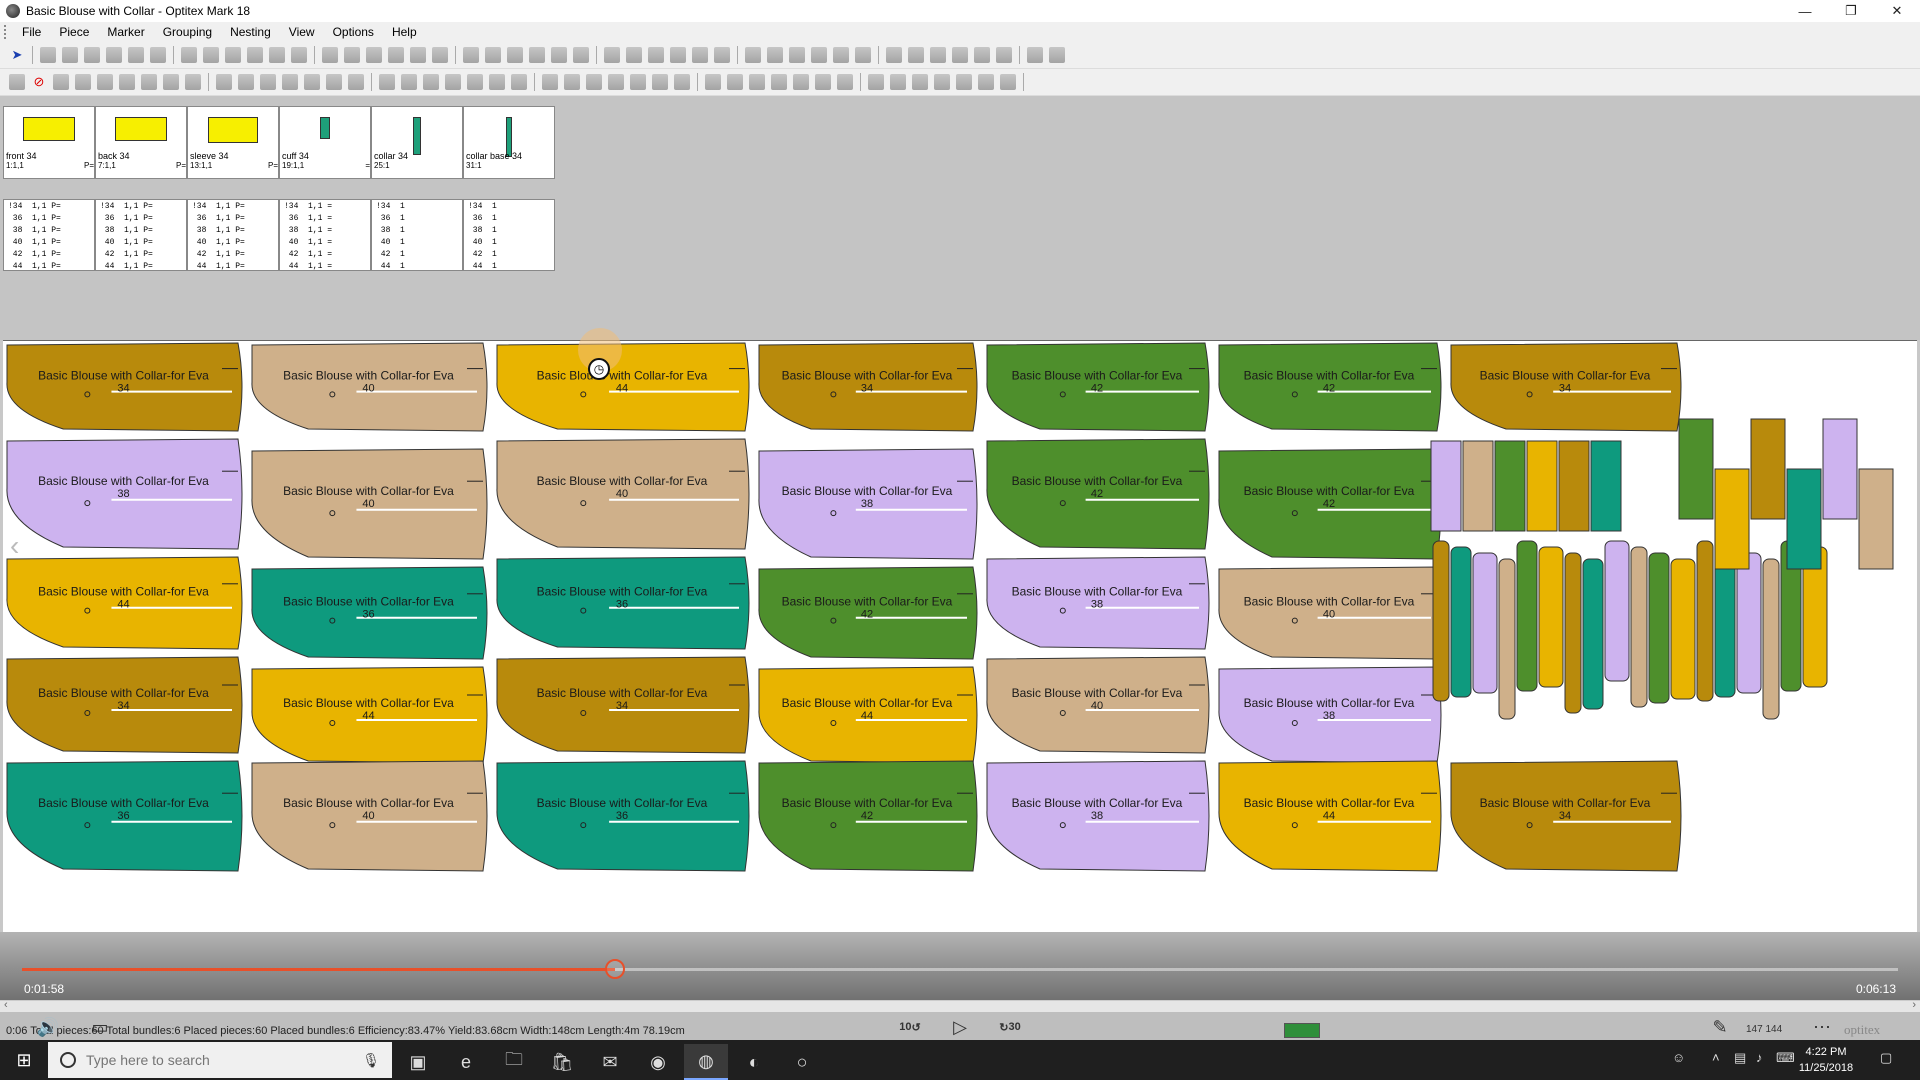 This screenshot has width=1920, height=1080. I want to click on select-tool-icon: ➤, so click(17, 55).